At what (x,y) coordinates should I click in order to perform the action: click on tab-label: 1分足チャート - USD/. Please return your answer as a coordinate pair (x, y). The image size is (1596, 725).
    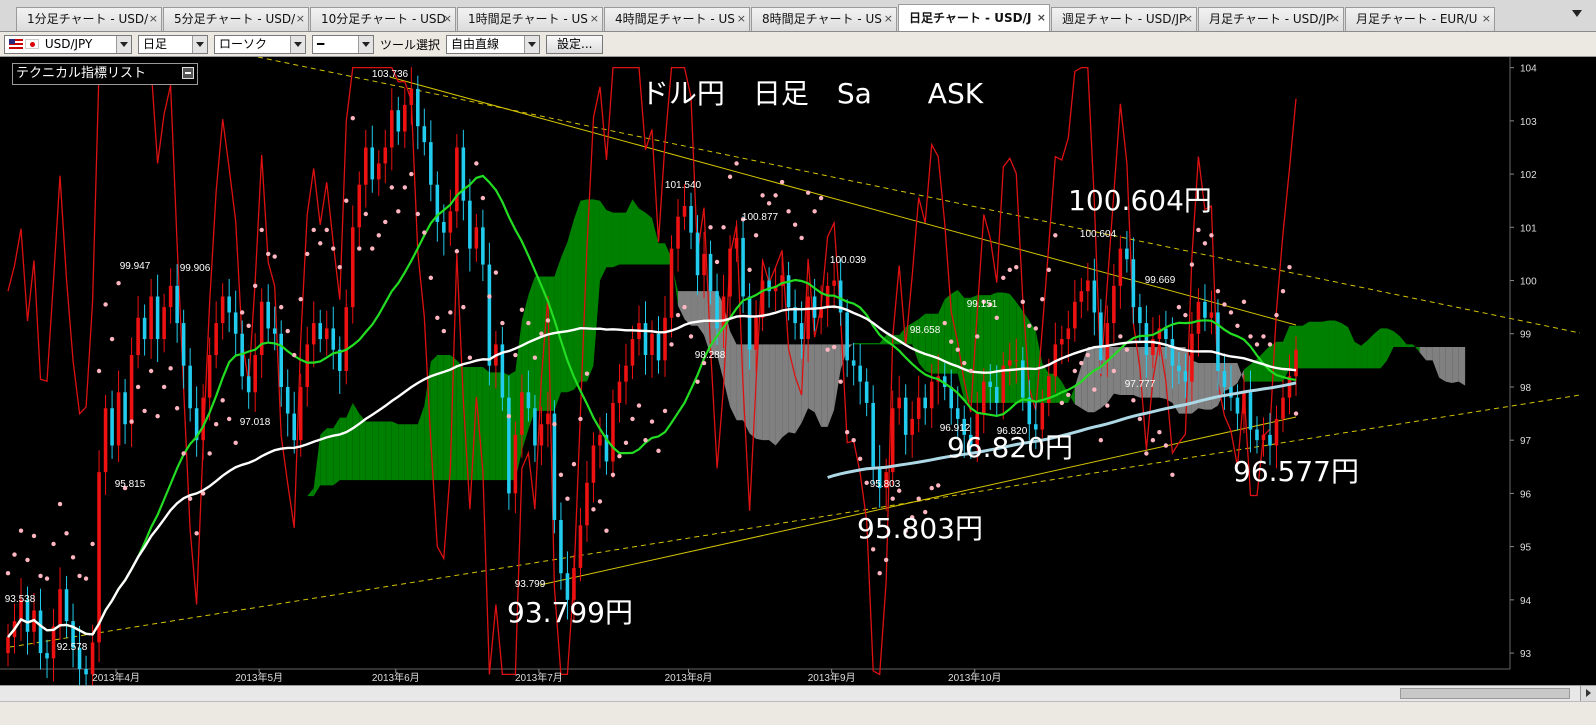
    Looking at the image, I should click on (88, 19).